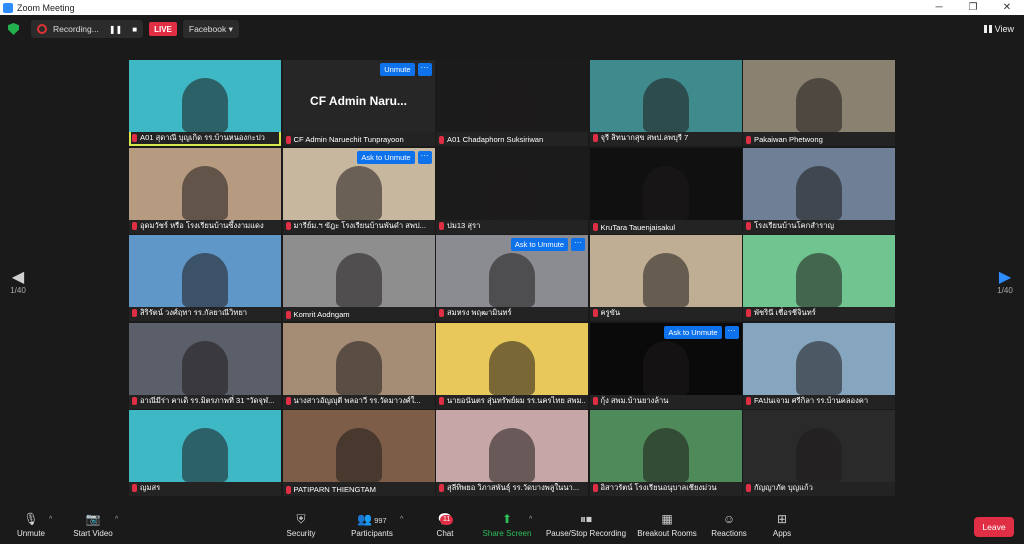 The width and height of the screenshot is (1024, 544). What do you see at coordinates (13, 29) in the screenshot?
I see `security-shield-icon` at bounding box center [13, 29].